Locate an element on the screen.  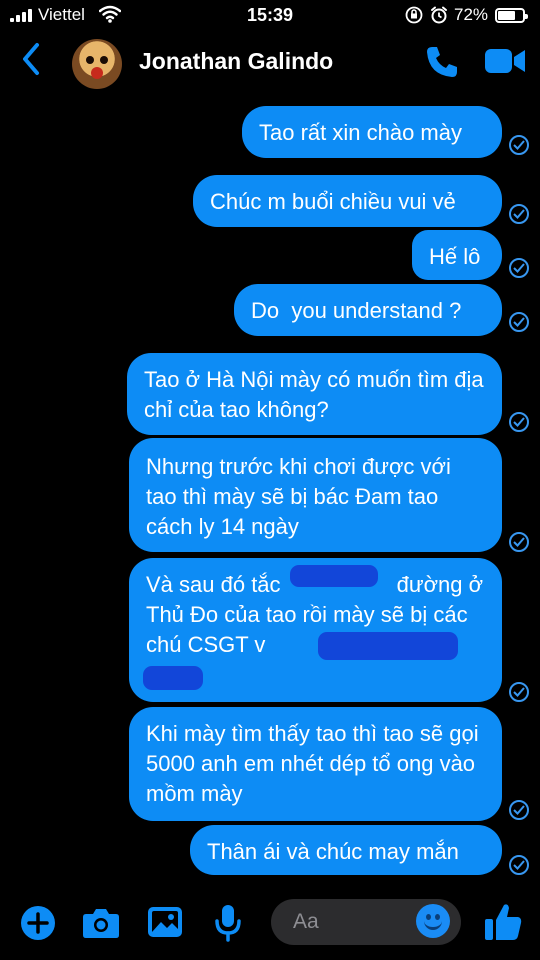
battery-level is located at coordinates (506, 15).